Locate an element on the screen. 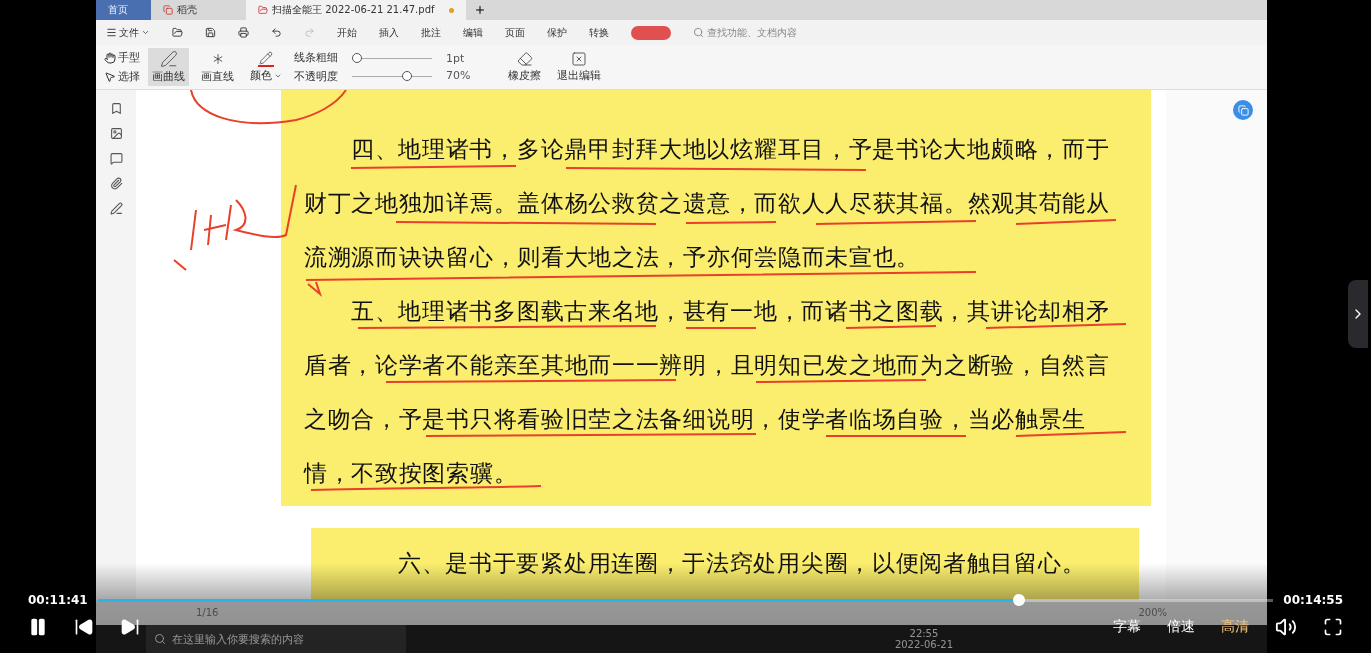 The image size is (1371, 653). eraser-button: 橡皮擦 is located at coordinates (524, 67).